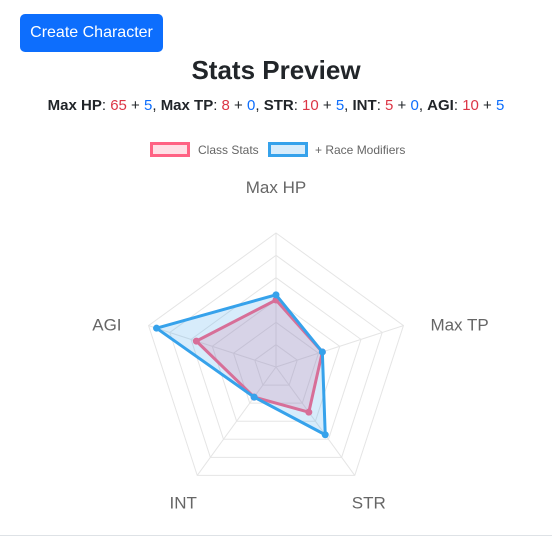  I want to click on stat-base-value: 8, so click(225, 105).